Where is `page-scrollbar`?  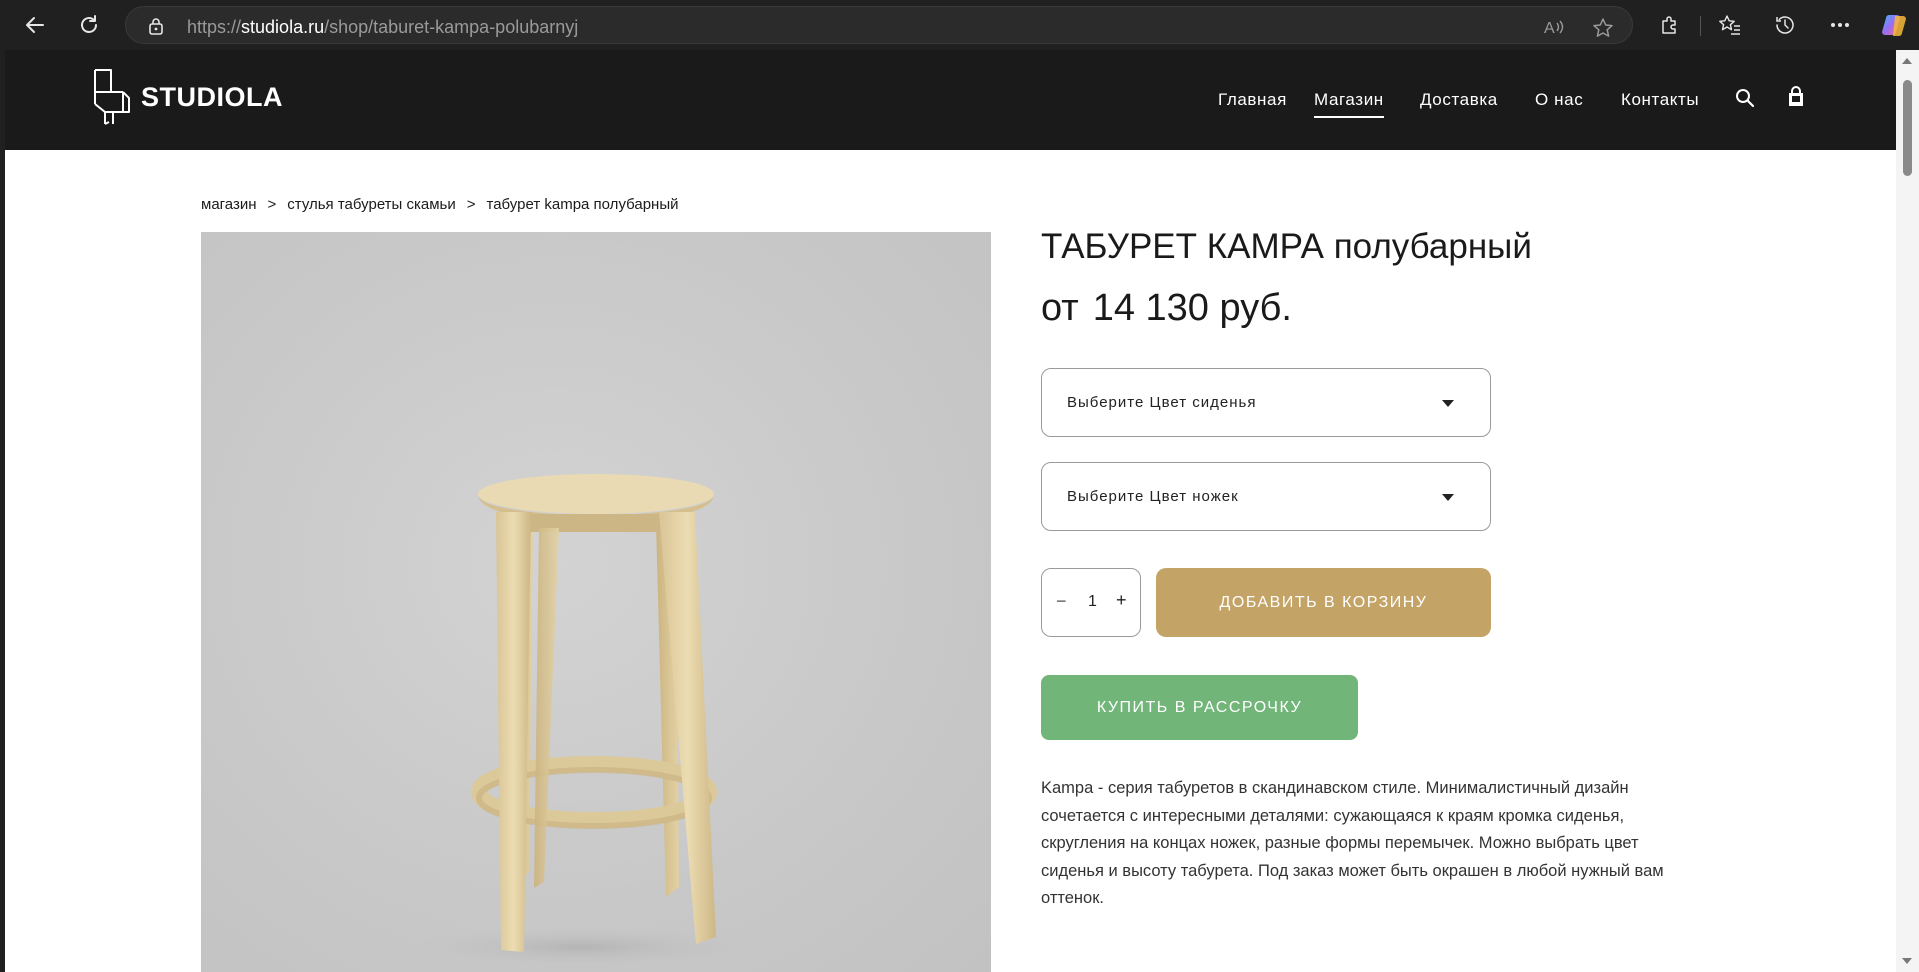
page-scrollbar is located at coordinates (1907, 511).